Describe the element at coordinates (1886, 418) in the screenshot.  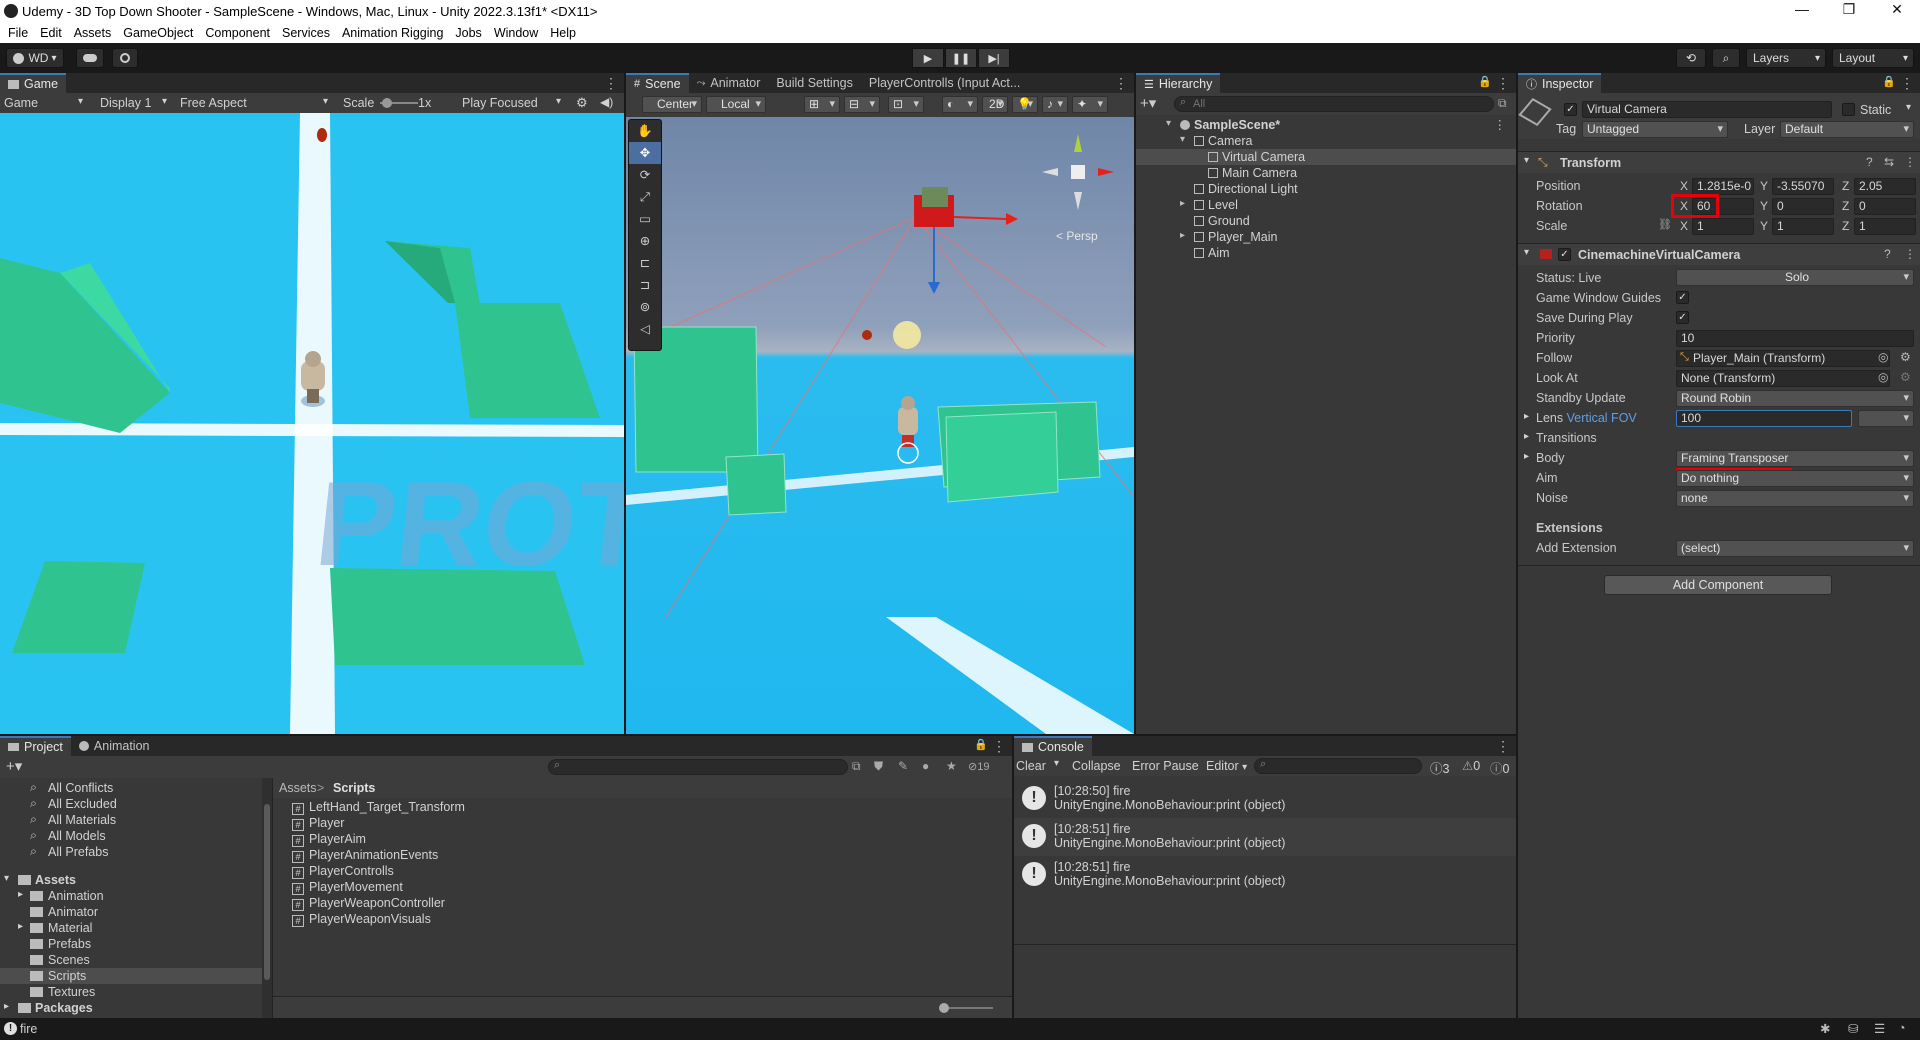
I see `lens-preset-dropdown` at that location.